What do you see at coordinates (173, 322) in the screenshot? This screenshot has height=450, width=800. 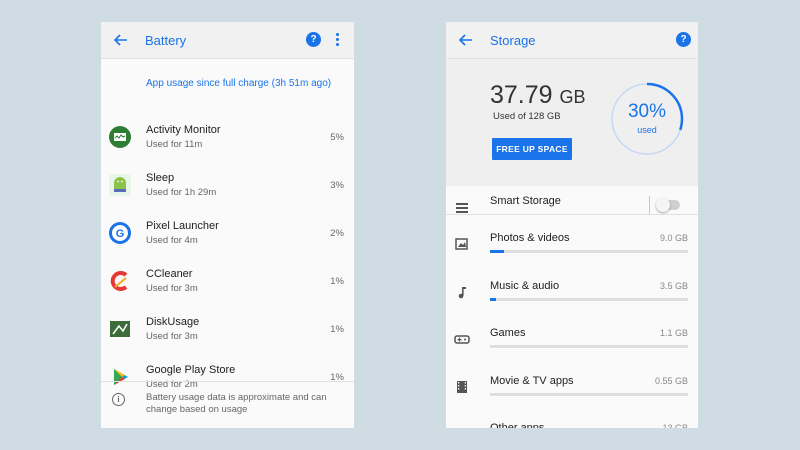 I see `app-name: DiskUsage` at bounding box center [173, 322].